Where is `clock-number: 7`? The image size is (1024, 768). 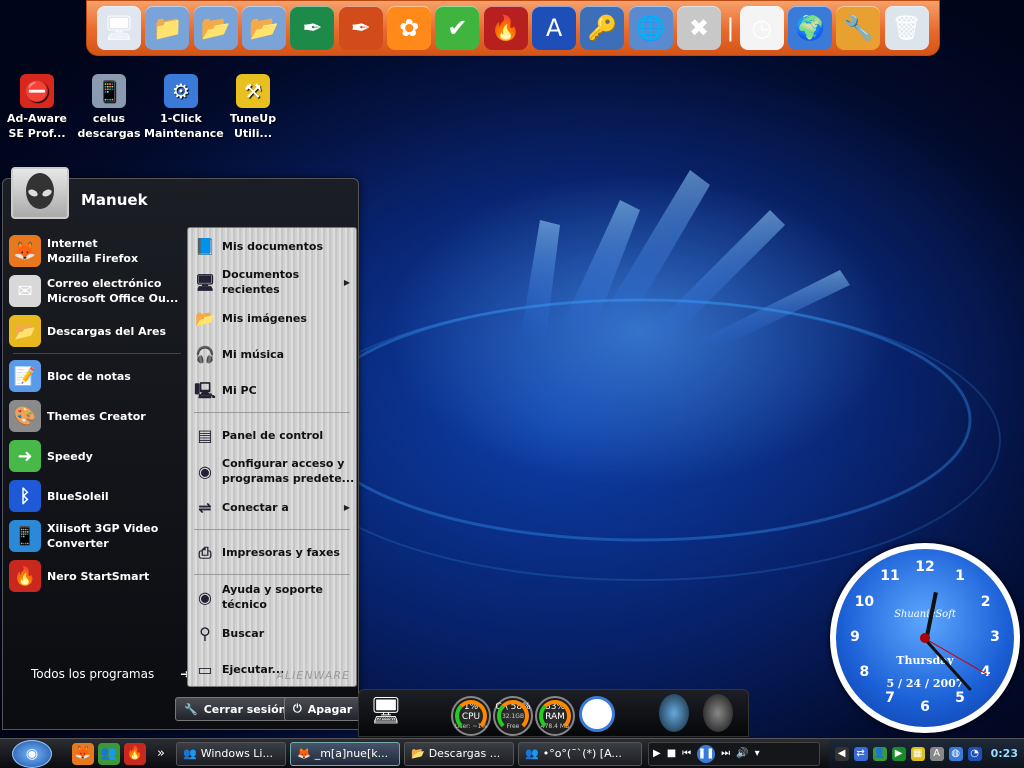 clock-number: 7 is located at coordinates (890, 697).